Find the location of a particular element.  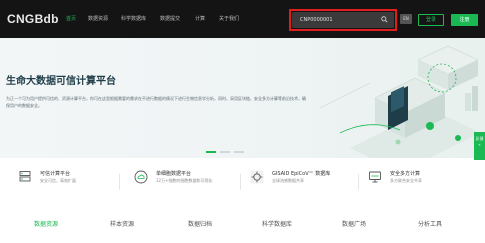

feature-subtitle: 12万+细胞的细胞数据和可视化 is located at coordinates (184, 180).